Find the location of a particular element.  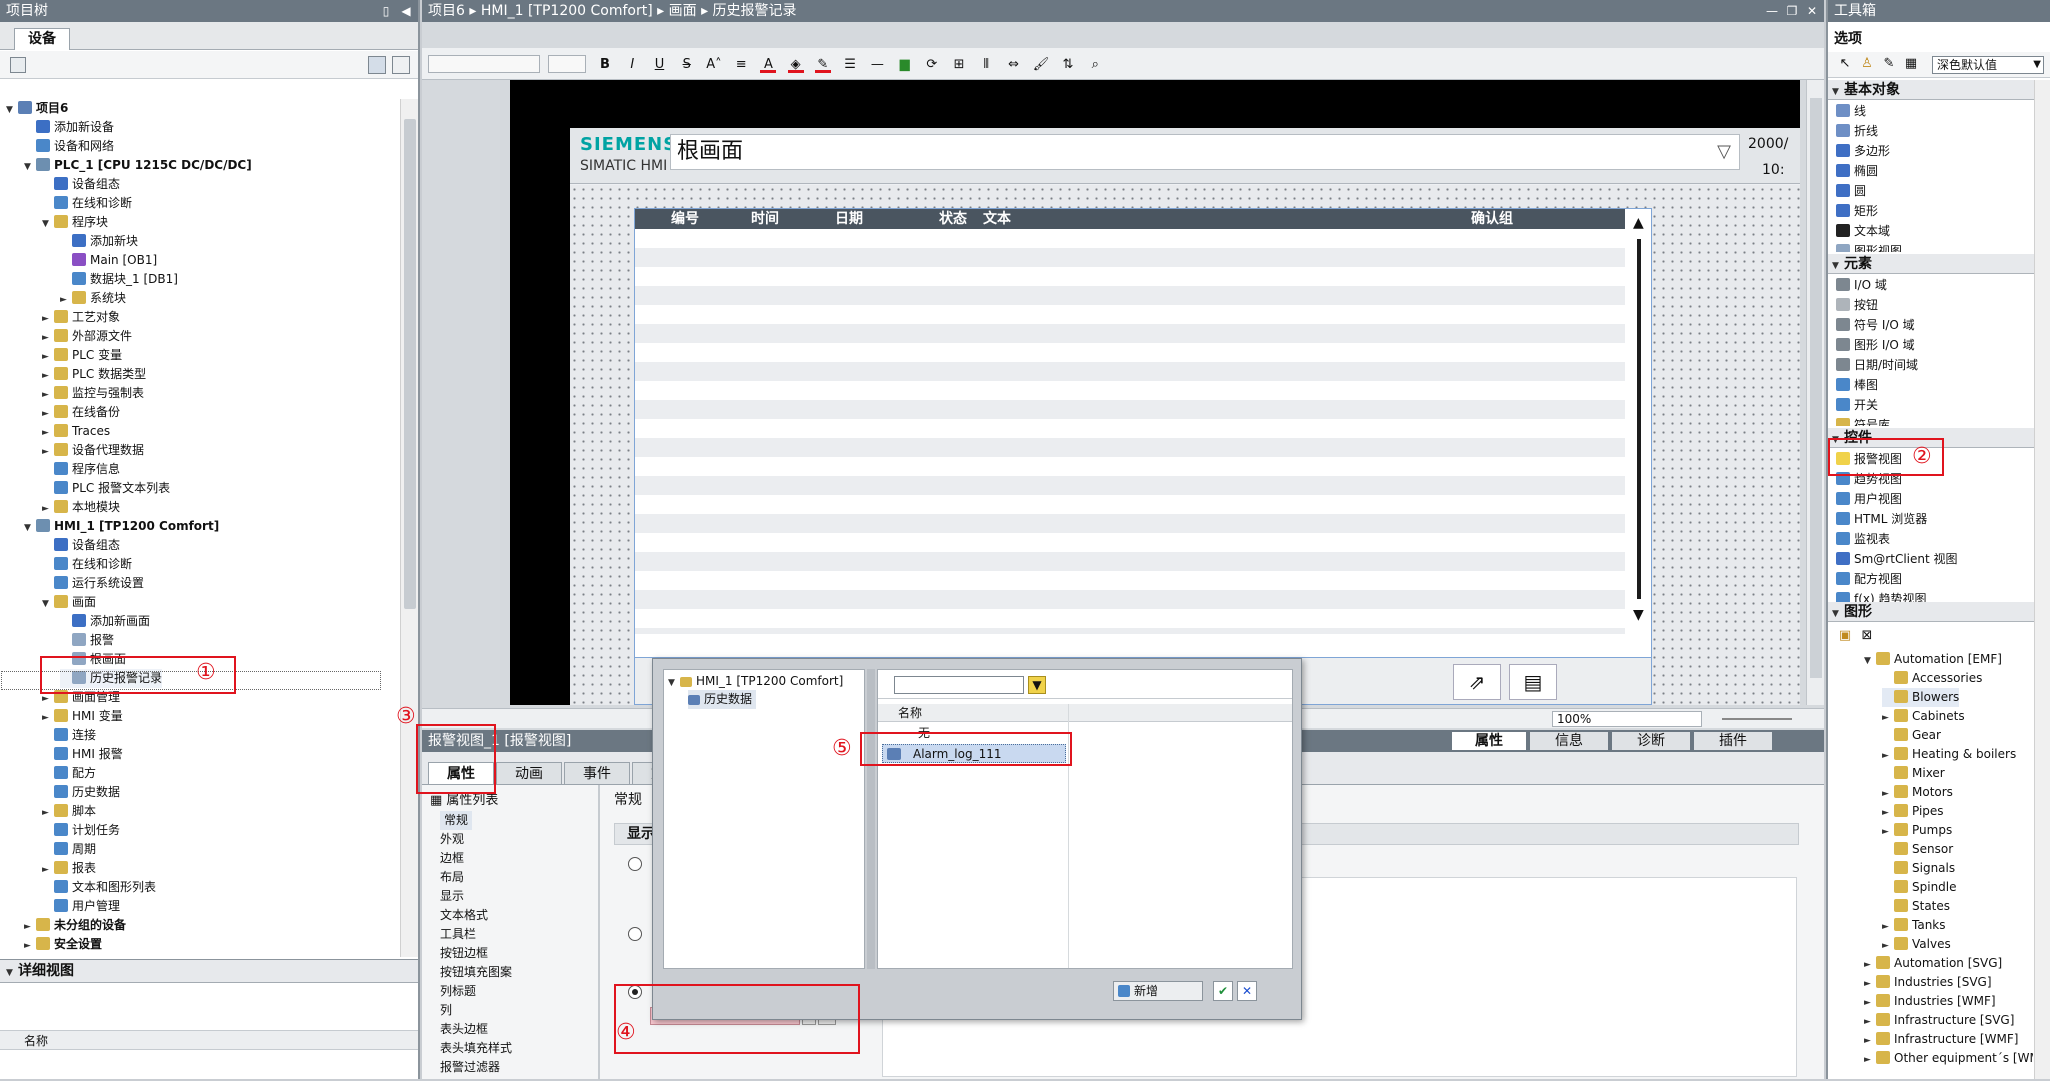

tree-item: 添加新块 is located at coordinates (99, 241).